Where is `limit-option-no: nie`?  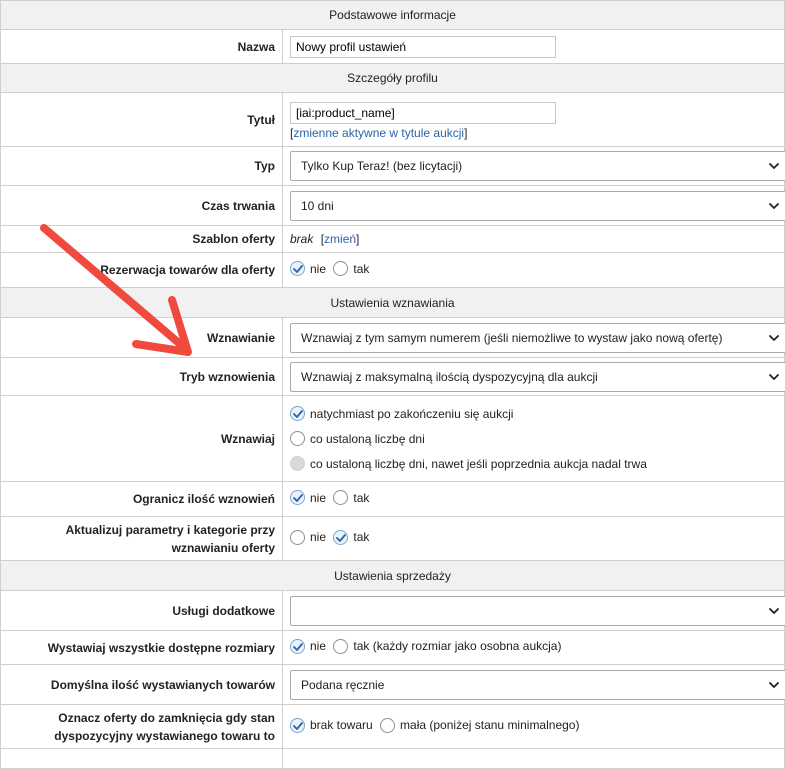 limit-option-no: nie is located at coordinates (308, 497).